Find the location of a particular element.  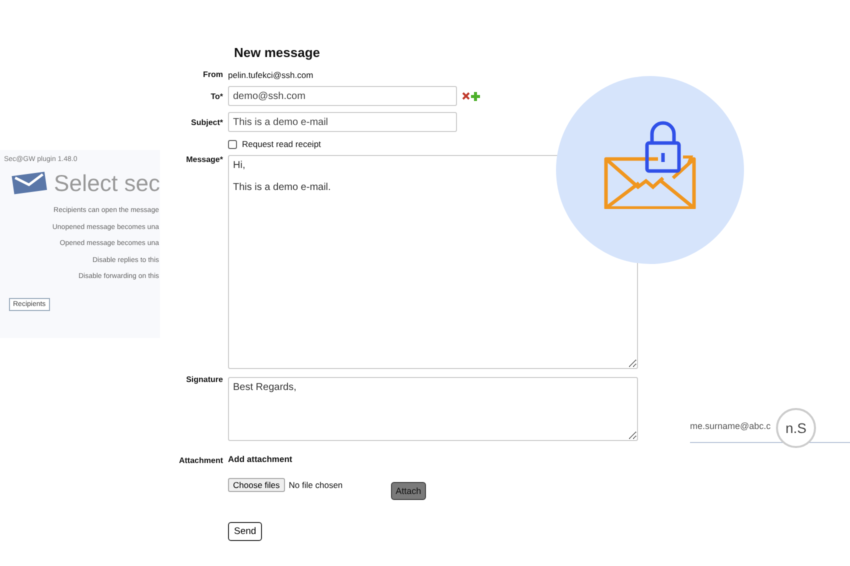

remove-icon is located at coordinates (466, 96).